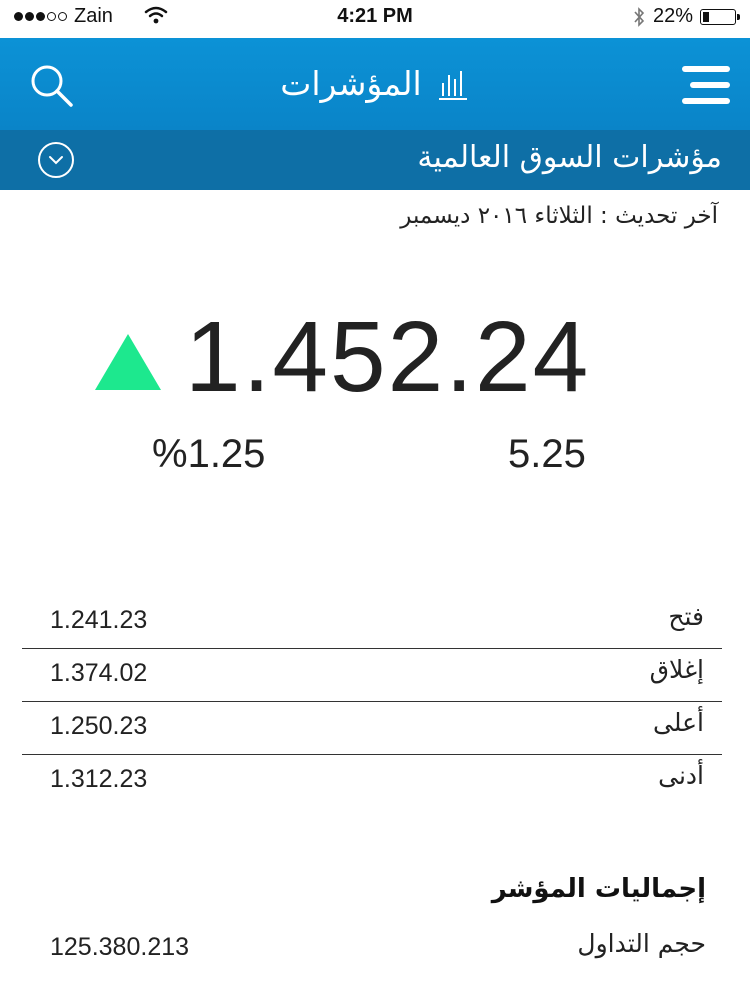 This screenshot has width=750, height=1000. What do you see at coordinates (720, 16) in the screenshot?
I see `battery-icon` at bounding box center [720, 16].